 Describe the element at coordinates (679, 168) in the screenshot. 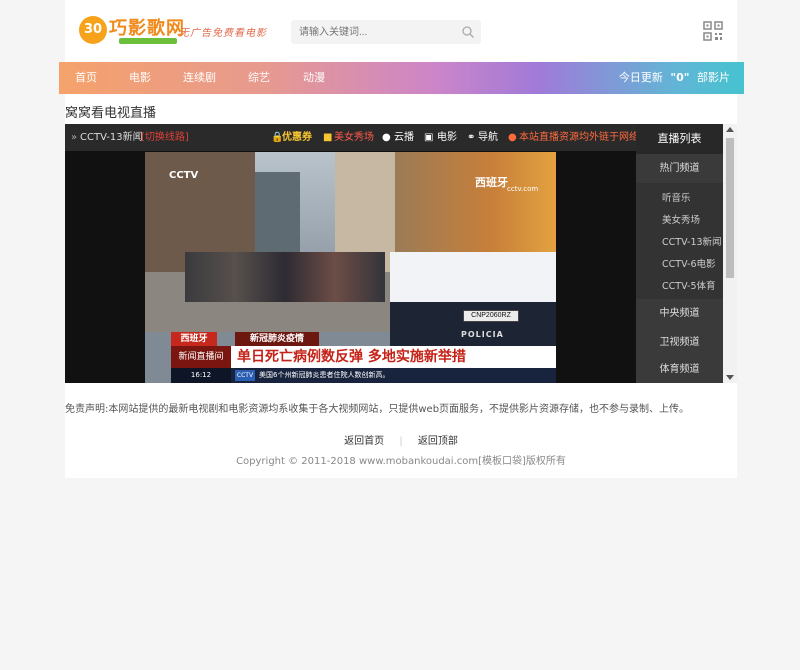

I see `group-hot-channels: 热门频道` at that location.